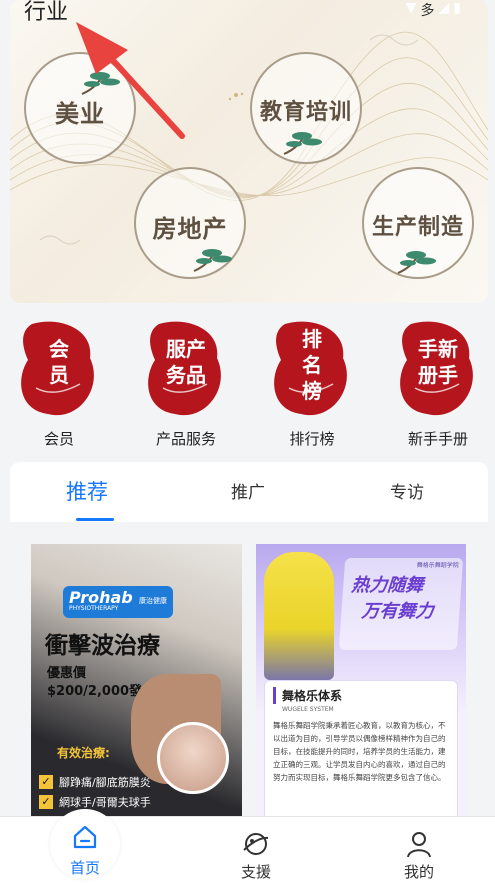 This screenshot has height=885, width=495. Describe the element at coordinates (437, 439) in the screenshot. I see `quick-link-label: 新手手册` at that location.